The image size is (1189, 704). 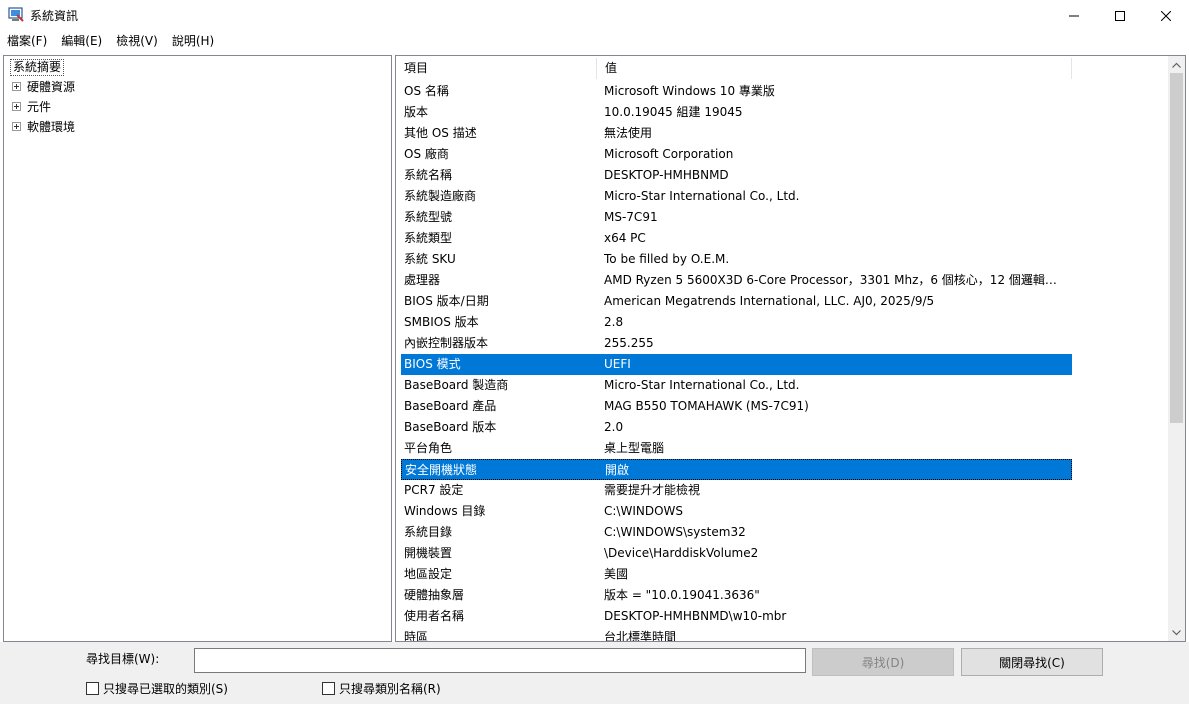 I want to click on table-row: 平台角色 桌上型電腦, so click(x=736, y=448).